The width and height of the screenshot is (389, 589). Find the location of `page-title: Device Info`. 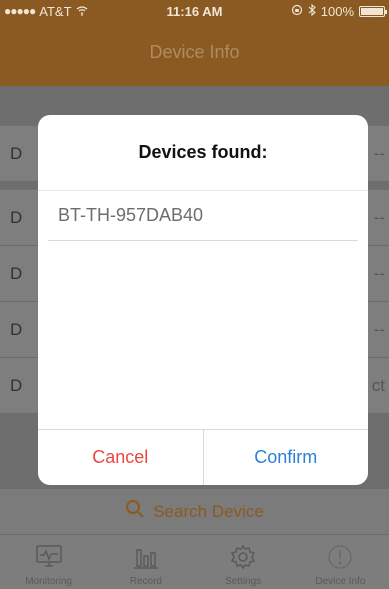

page-title: Device Info is located at coordinates (194, 51).